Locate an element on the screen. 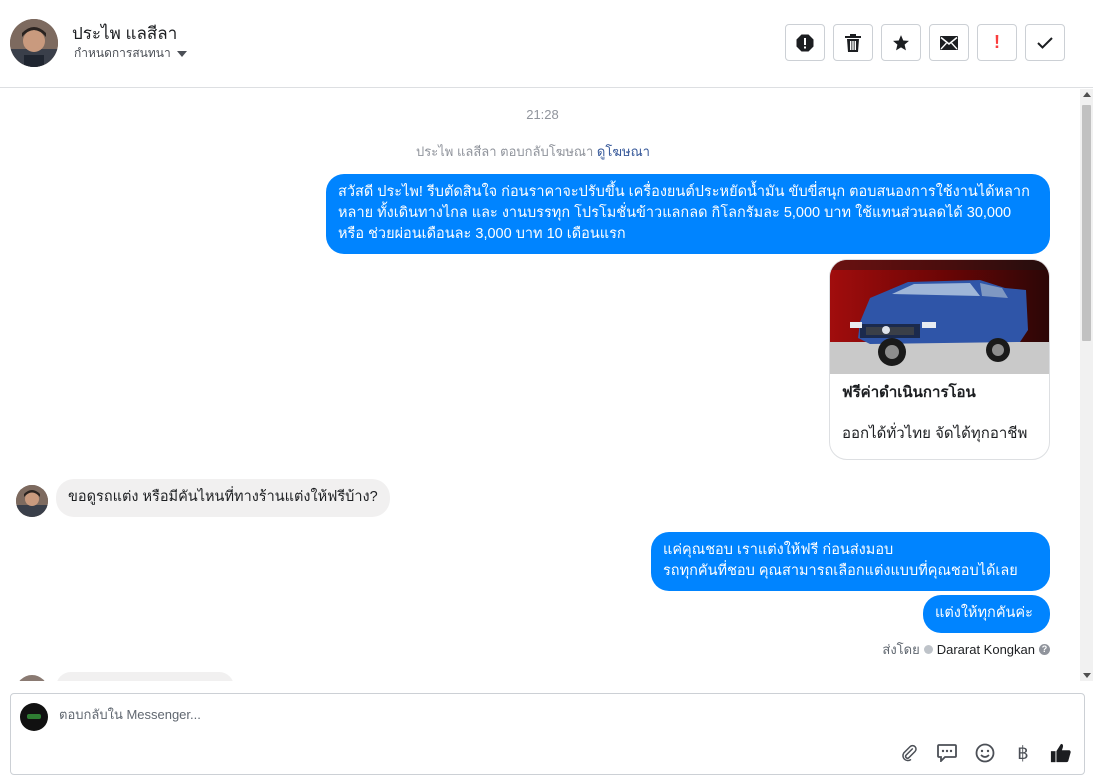 Image resolution: width=1093 pixels, height=777 pixels. star-button is located at coordinates (901, 42).